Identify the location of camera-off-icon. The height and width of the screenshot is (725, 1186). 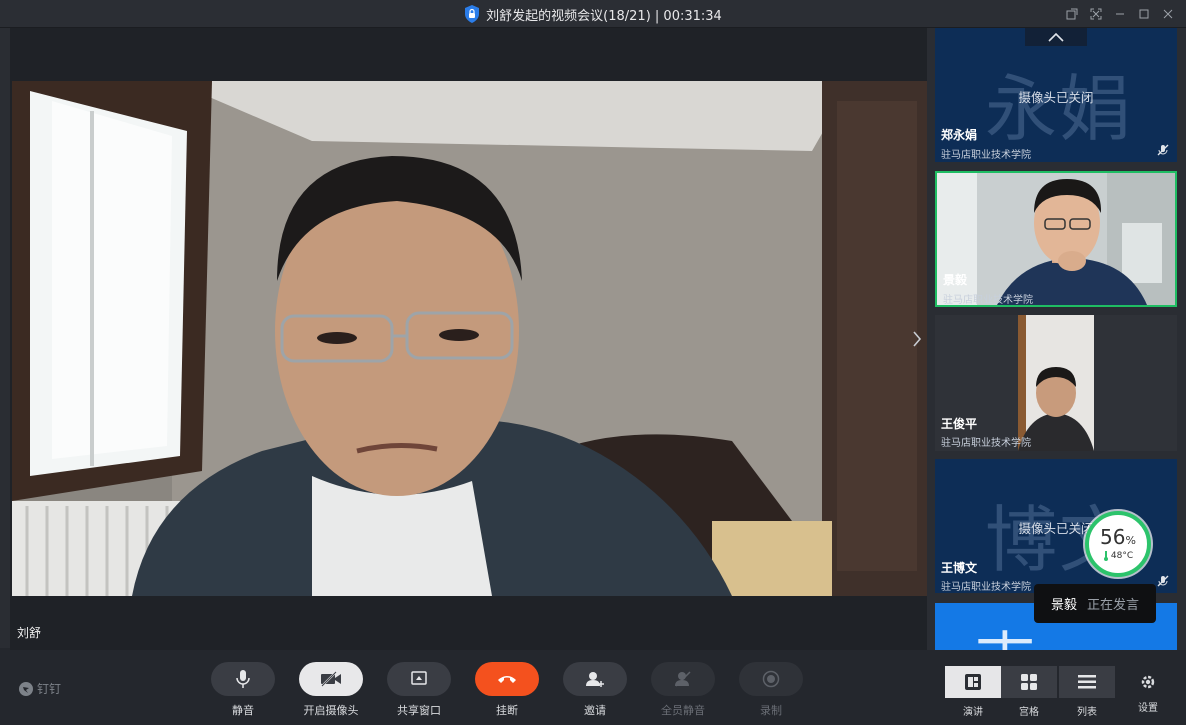
(331, 679).